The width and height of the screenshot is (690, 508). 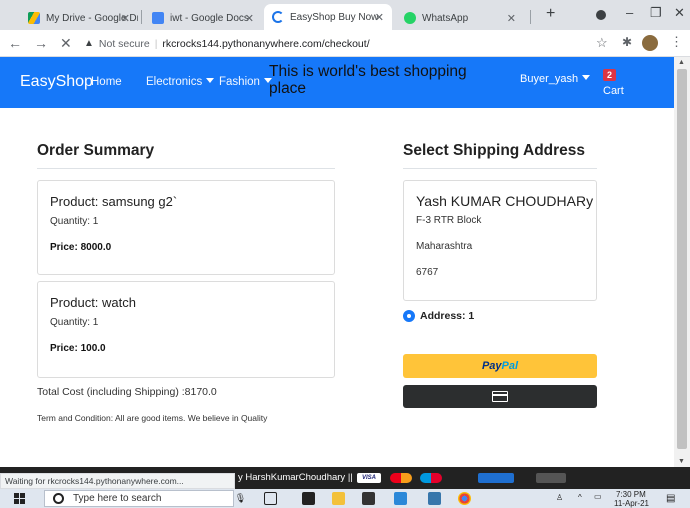 What do you see at coordinates (66, 43) in the screenshot?
I see `stop-loading-button: ✕` at bounding box center [66, 43].